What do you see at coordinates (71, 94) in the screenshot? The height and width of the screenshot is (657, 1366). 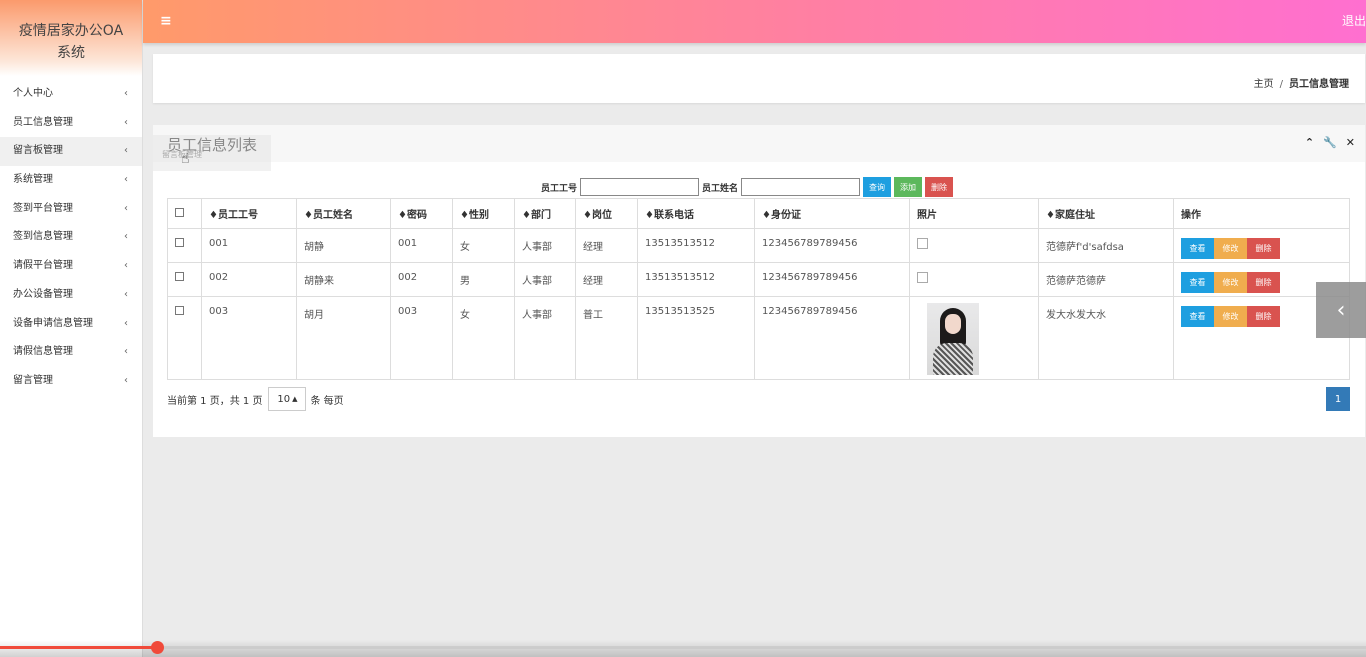 I see `sidebar-item-personal-center: 个人中心 ‹` at bounding box center [71, 94].